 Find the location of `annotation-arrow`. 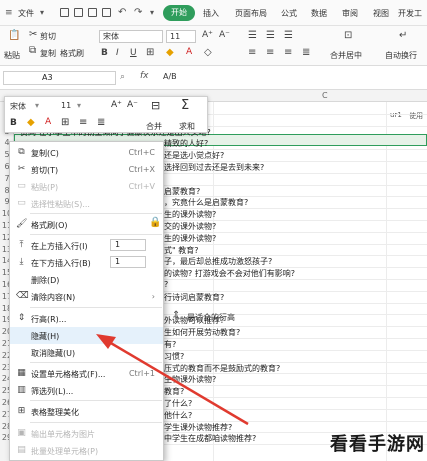

annotation-arrow is located at coordinates (172, 380).